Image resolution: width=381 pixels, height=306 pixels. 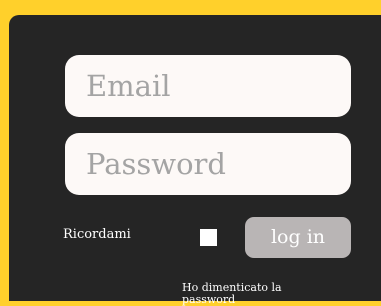 What do you see at coordinates (97, 234) in the screenshot?
I see `remember-me-label: Ricordami` at bounding box center [97, 234].